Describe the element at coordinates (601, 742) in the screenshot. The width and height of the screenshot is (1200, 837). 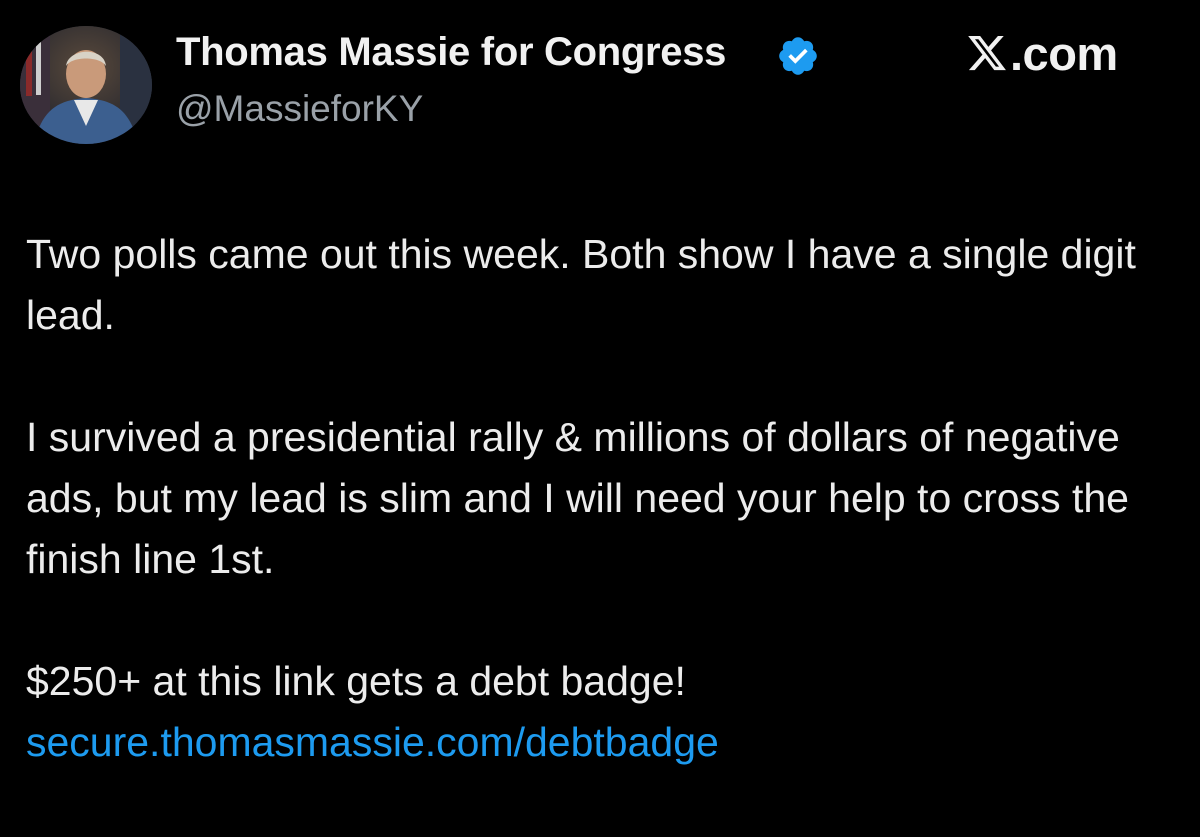
I see `donation-link: secure.thomasmassie.com/debtbadge` at that location.